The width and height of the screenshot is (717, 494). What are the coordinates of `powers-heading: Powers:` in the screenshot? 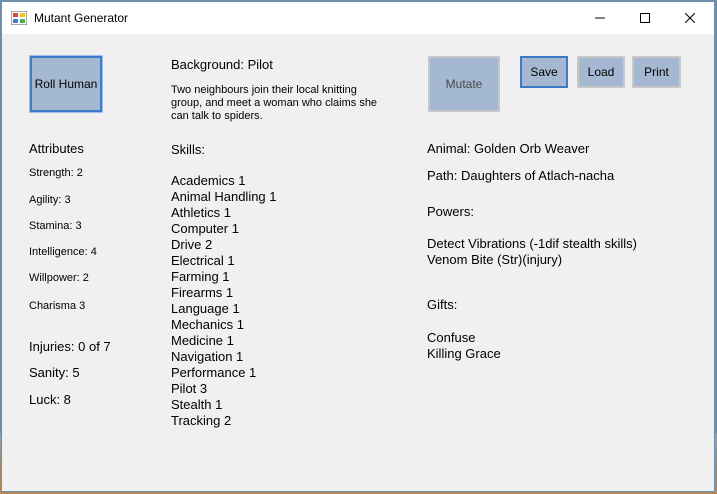 It's located at (450, 211).